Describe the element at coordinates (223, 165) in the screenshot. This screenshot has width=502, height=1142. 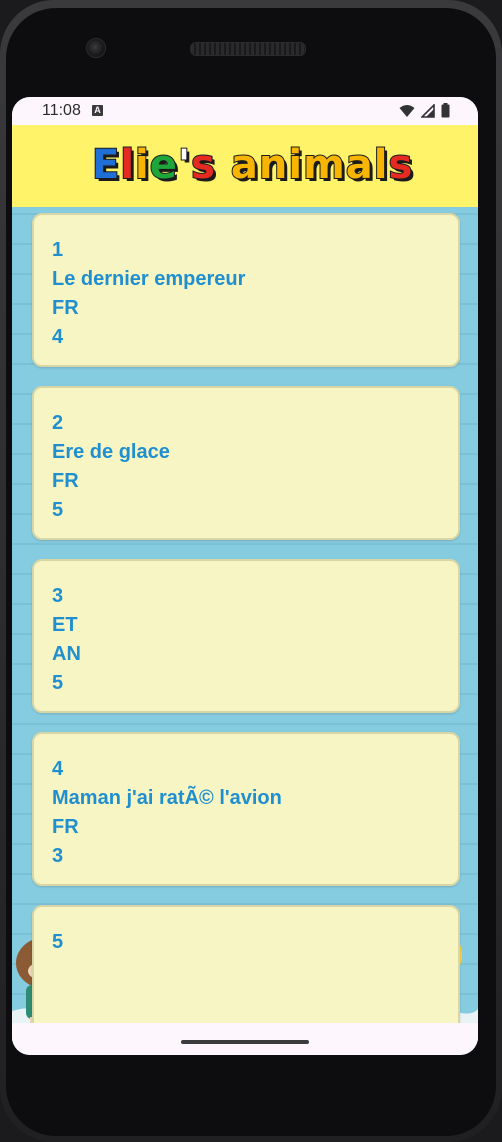
I see `title-letter` at that location.